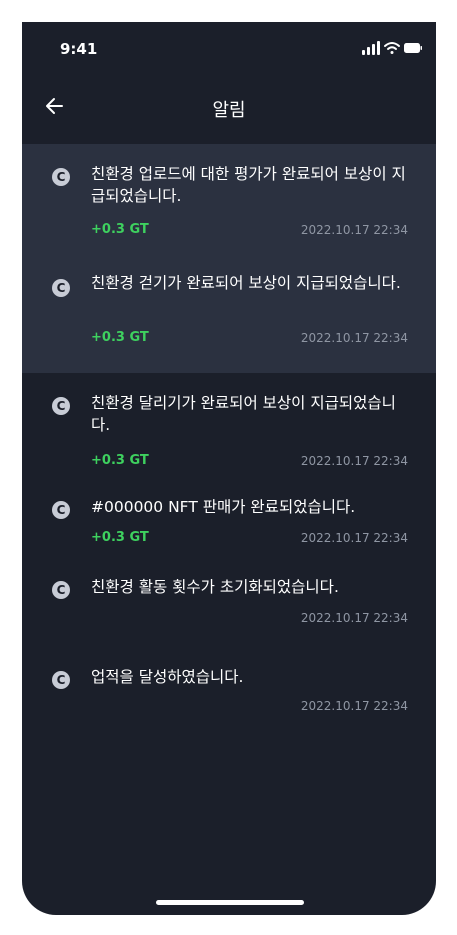  I want to click on status-icons, so click(392, 48).